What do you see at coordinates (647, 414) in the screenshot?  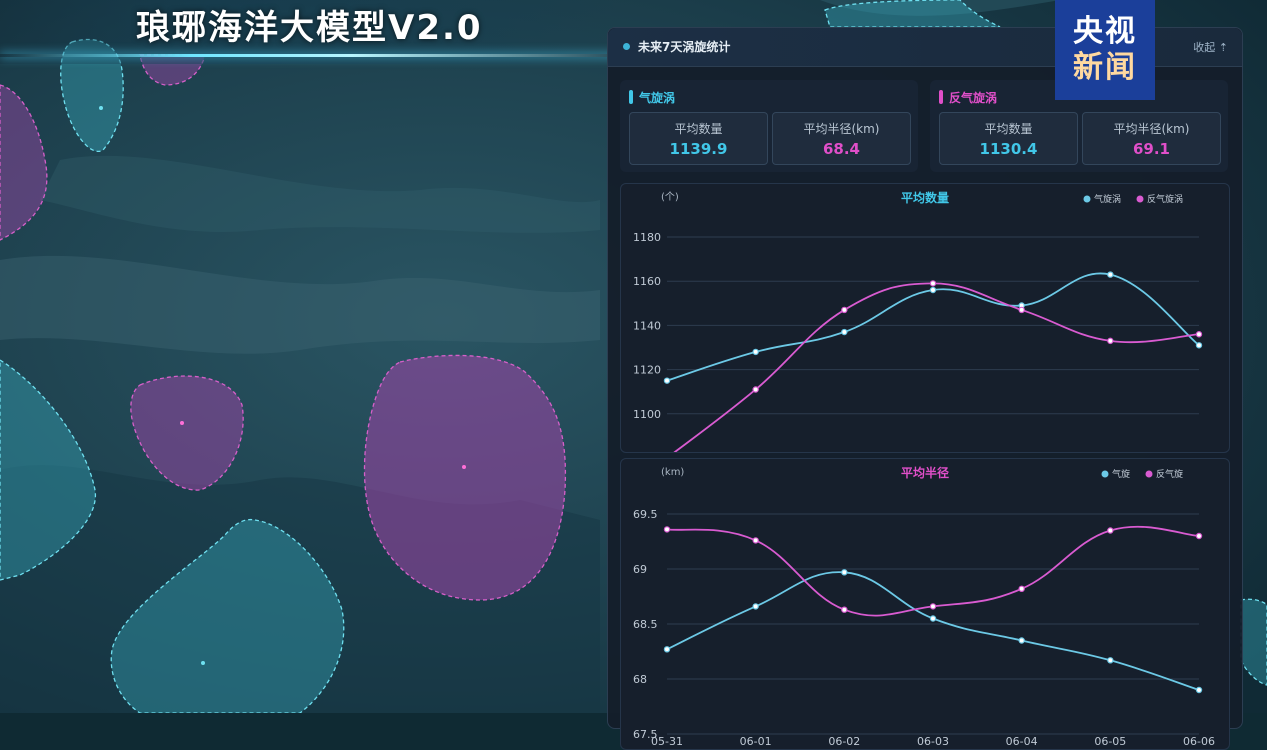 I see `y-tick-label: 1100` at bounding box center [647, 414].